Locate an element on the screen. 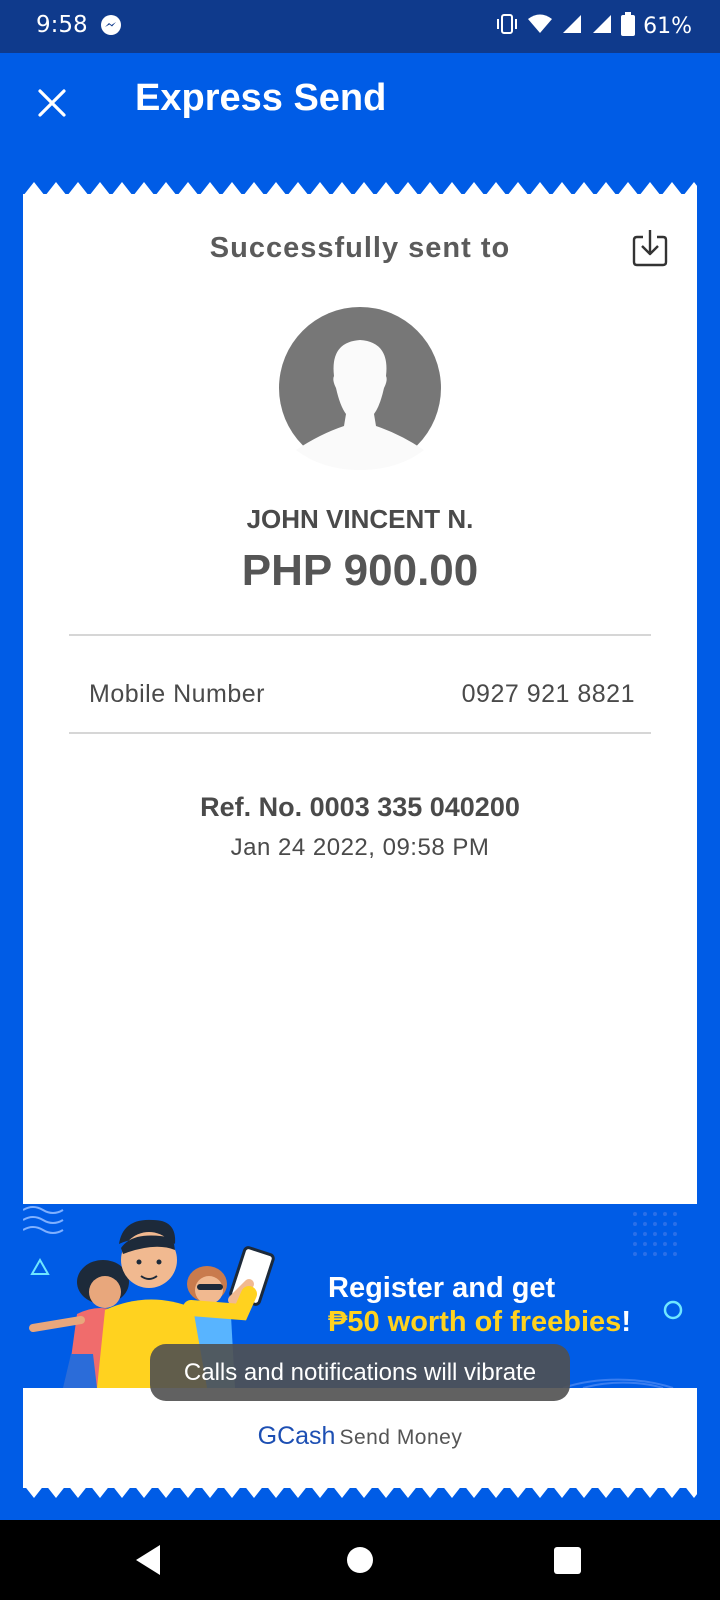  mobile-number-label: Mobile Number is located at coordinates (177, 694).